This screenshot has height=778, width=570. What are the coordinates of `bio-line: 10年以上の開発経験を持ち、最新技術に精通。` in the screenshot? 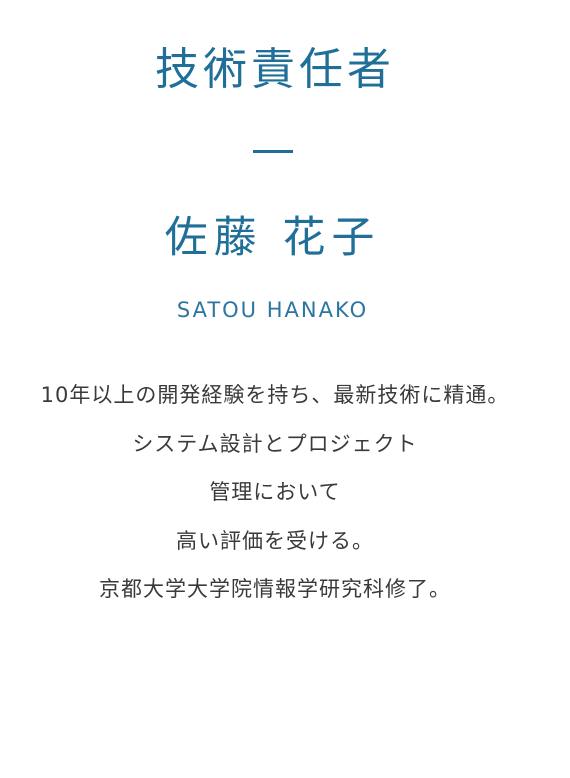 It's located at (275, 395).